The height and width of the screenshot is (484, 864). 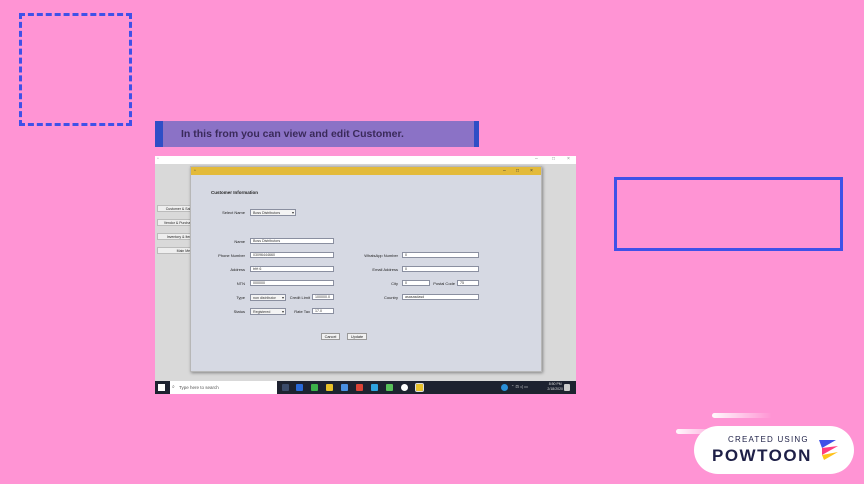 What do you see at coordinates (385, 269) in the screenshot?
I see `email-label: Email Address` at bounding box center [385, 269].